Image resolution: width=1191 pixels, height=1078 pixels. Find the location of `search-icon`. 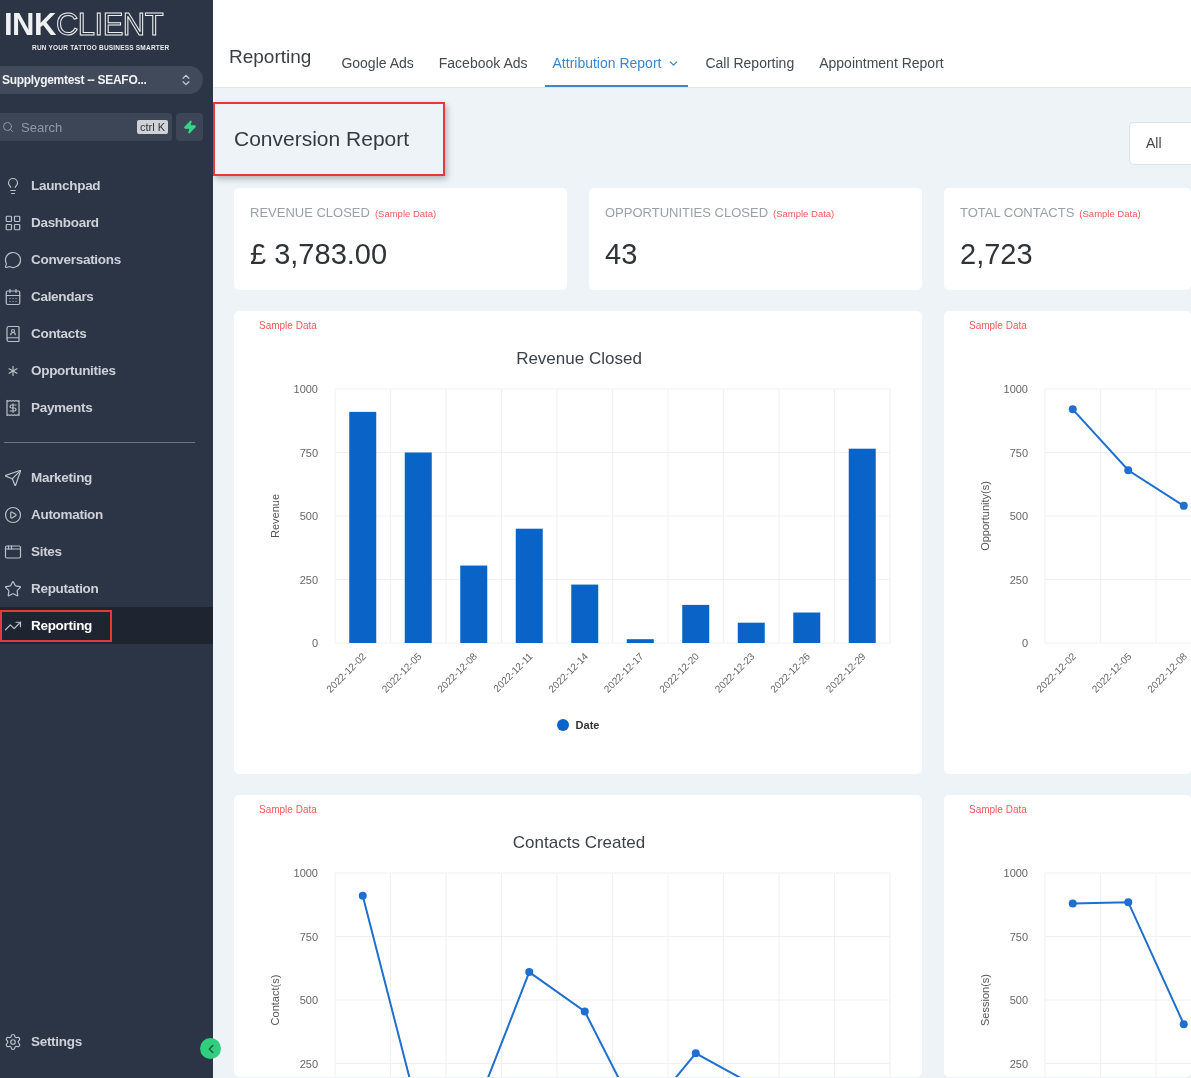

search-icon is located at coordinates (8, 127).